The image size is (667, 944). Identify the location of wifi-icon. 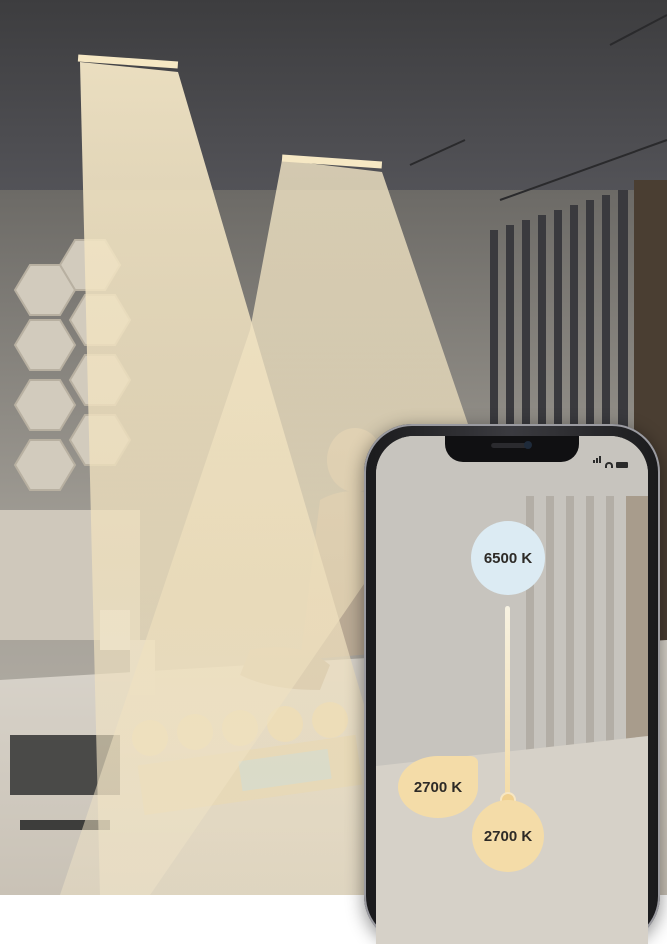
(609, 465).